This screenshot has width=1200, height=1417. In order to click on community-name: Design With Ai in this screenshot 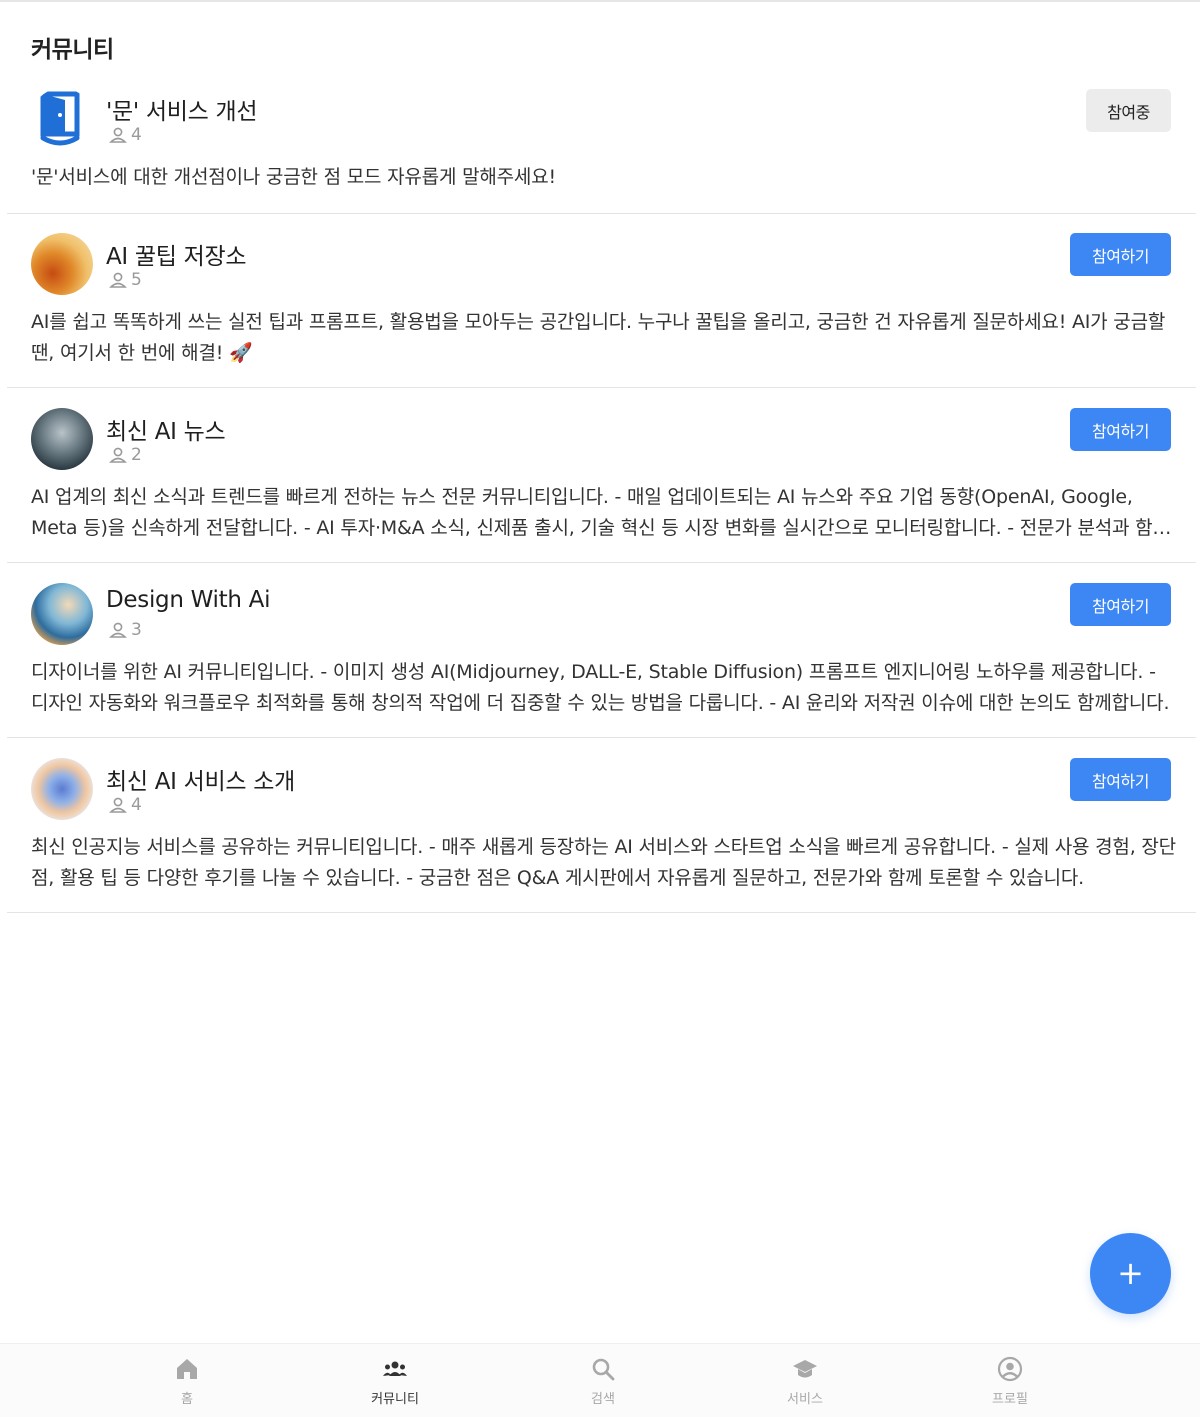, I will do `click(188, 600)`.